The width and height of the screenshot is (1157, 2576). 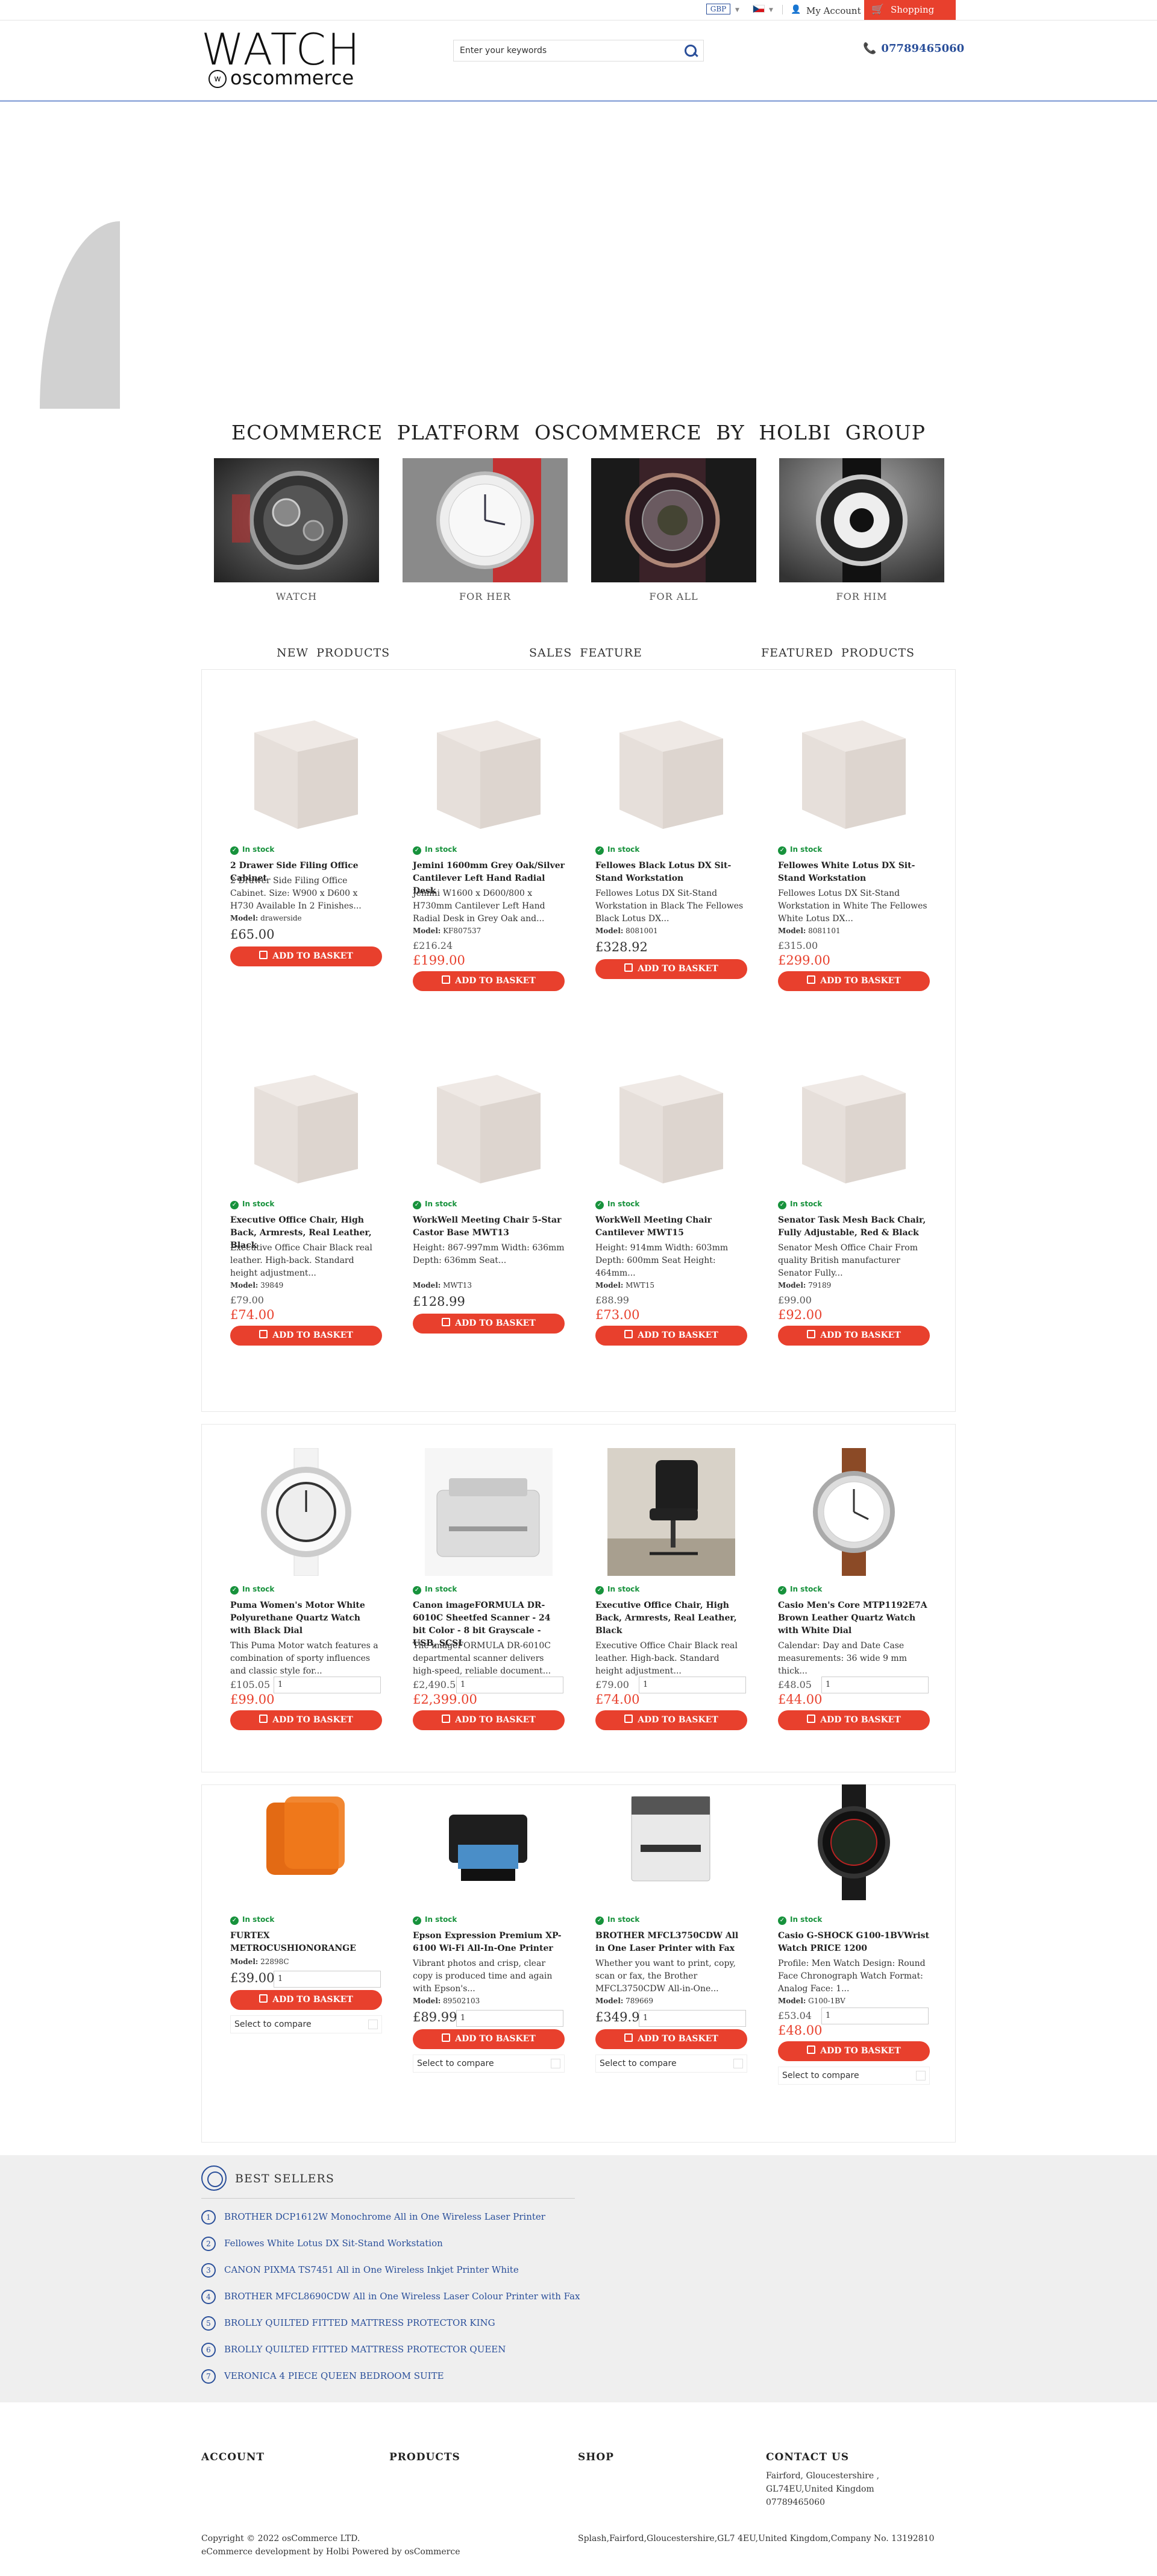 I want to click on header-divider, so click(x=578, y=101).